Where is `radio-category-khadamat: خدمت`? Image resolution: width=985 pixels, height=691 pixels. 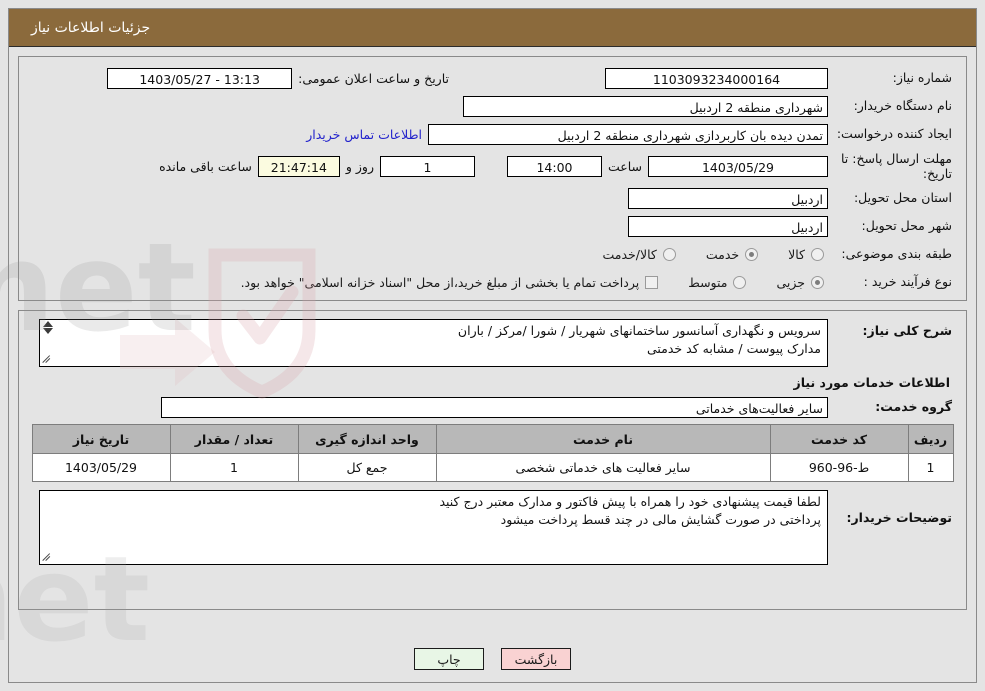 radio-category-khadamat: خدمت is located at coordinates (734, 254).